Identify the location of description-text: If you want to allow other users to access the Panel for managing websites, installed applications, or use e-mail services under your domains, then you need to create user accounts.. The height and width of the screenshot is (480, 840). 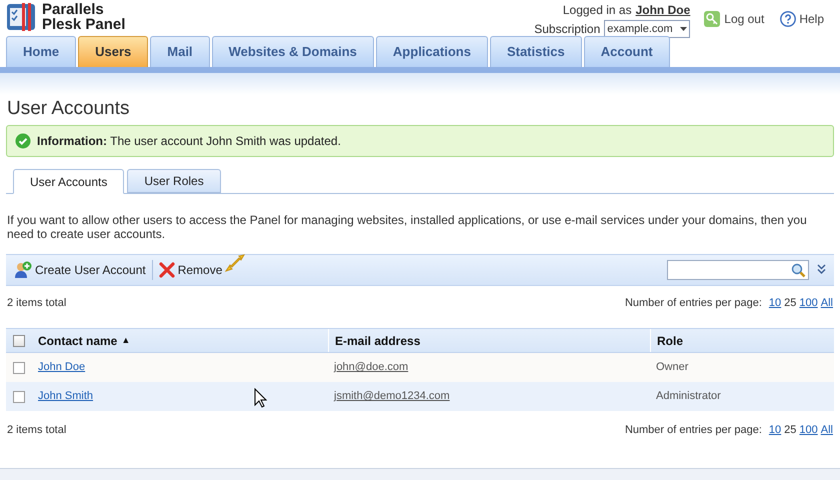
(407, 227).